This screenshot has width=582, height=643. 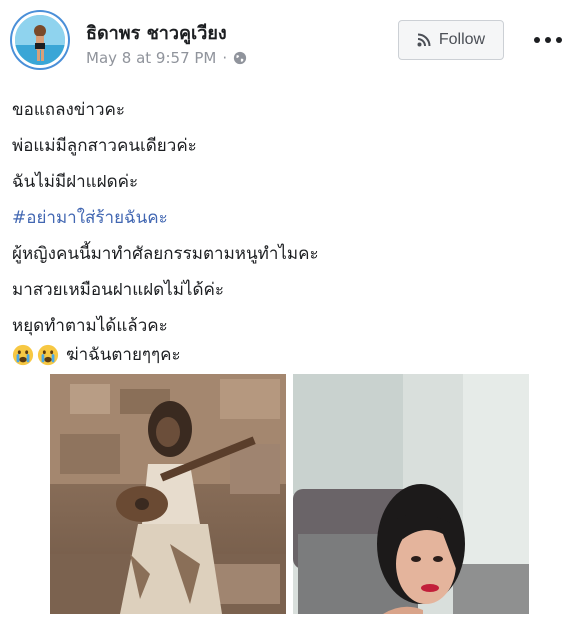 I want to click on post-line-with-emoji: ฆ่าฉันตายๆๆคะ, so click(x=291, y=355).